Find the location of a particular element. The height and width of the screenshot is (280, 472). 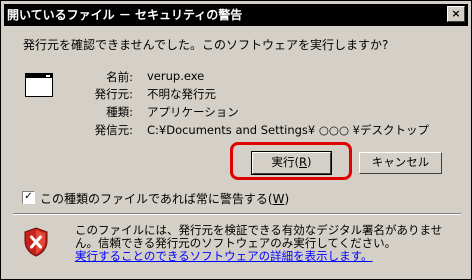

detail-label: 種類: is located at coordinates (119, 112).